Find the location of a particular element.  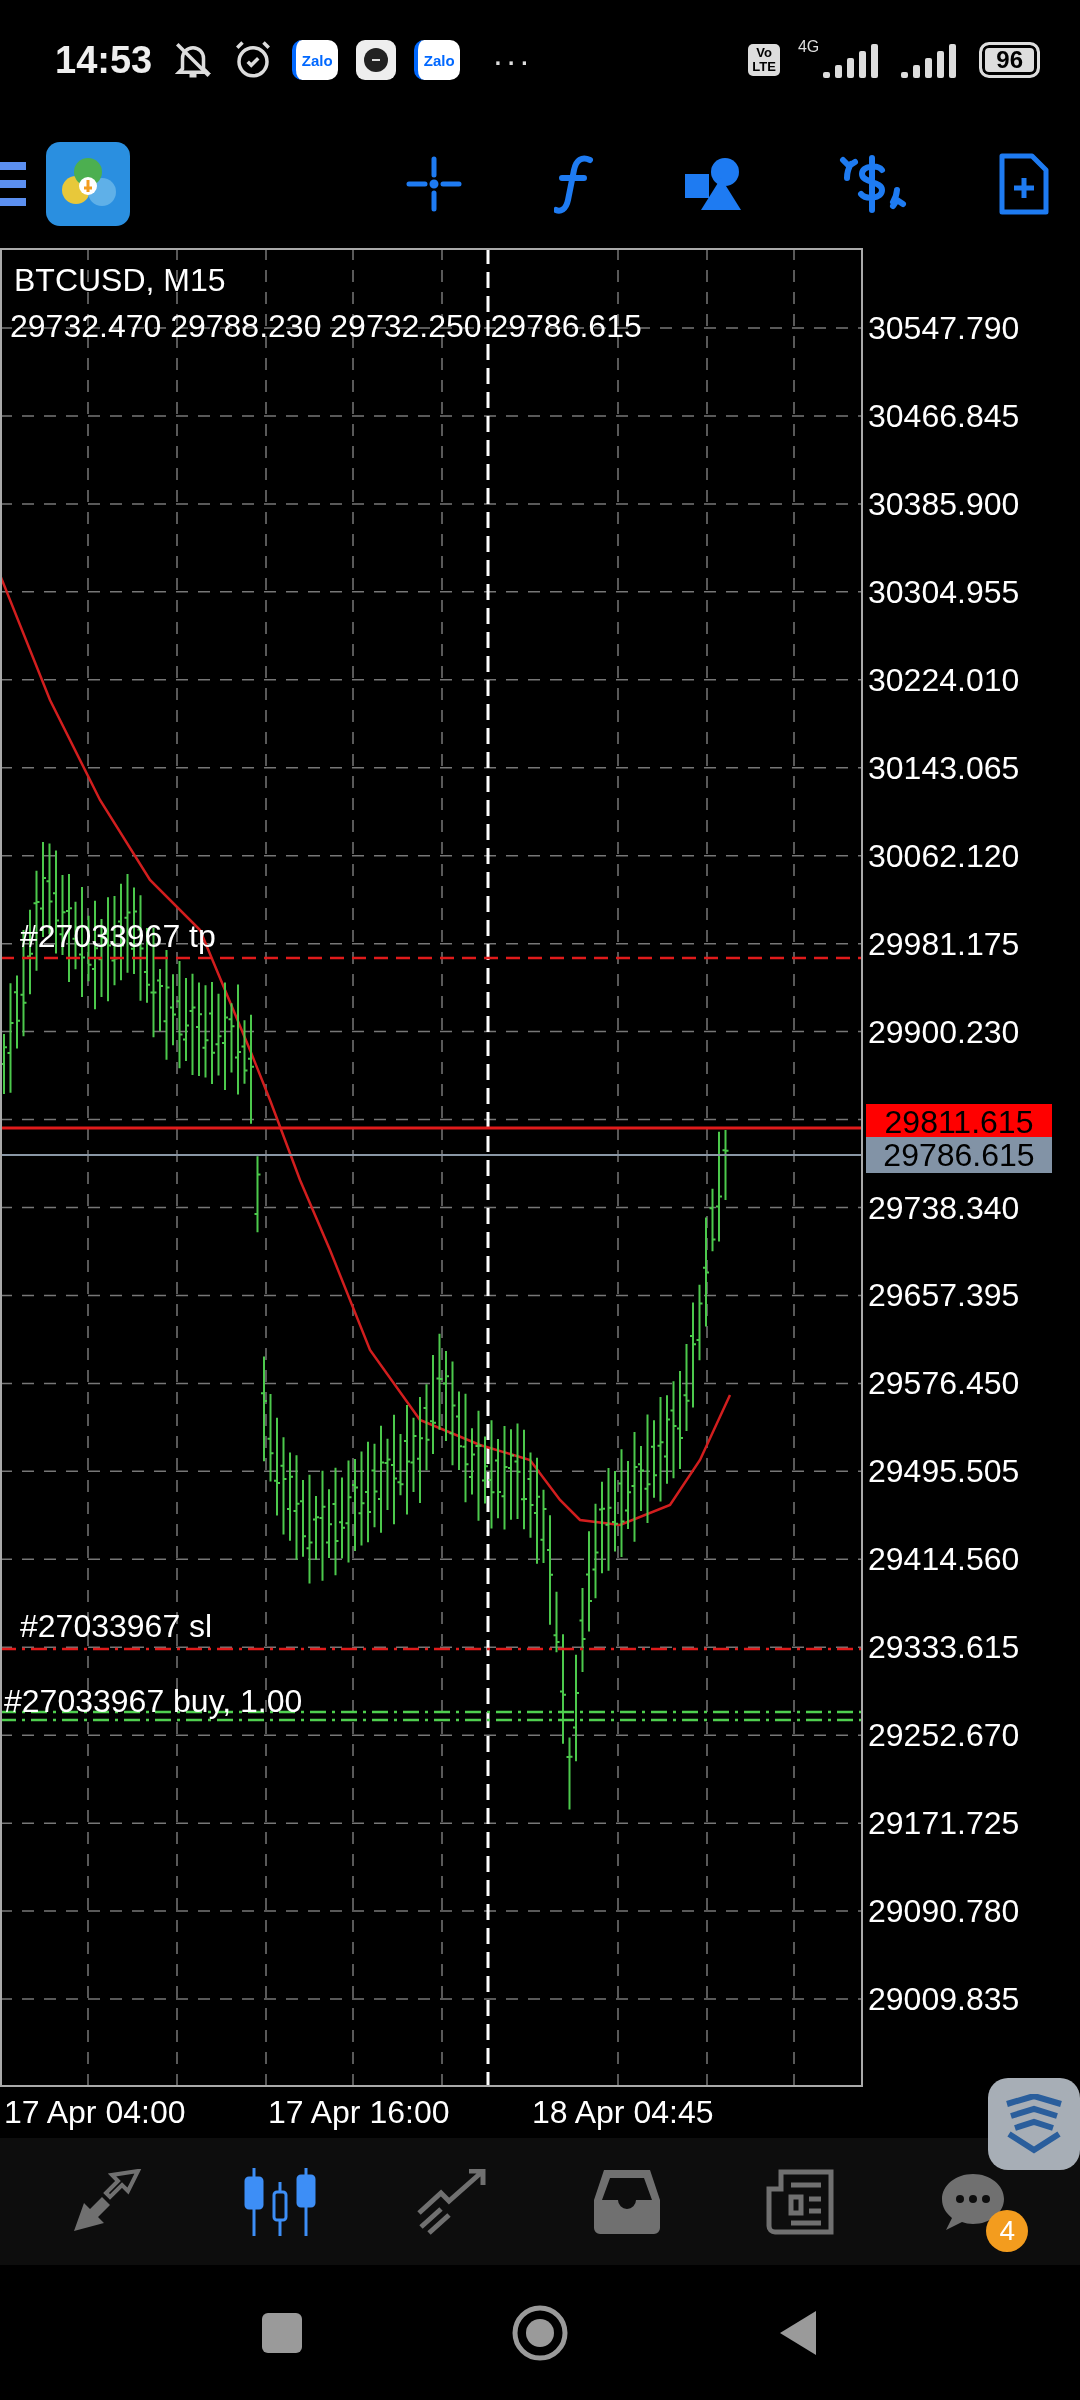

price-axis-label: 29657.395 is located at coordinates (944, 1295).